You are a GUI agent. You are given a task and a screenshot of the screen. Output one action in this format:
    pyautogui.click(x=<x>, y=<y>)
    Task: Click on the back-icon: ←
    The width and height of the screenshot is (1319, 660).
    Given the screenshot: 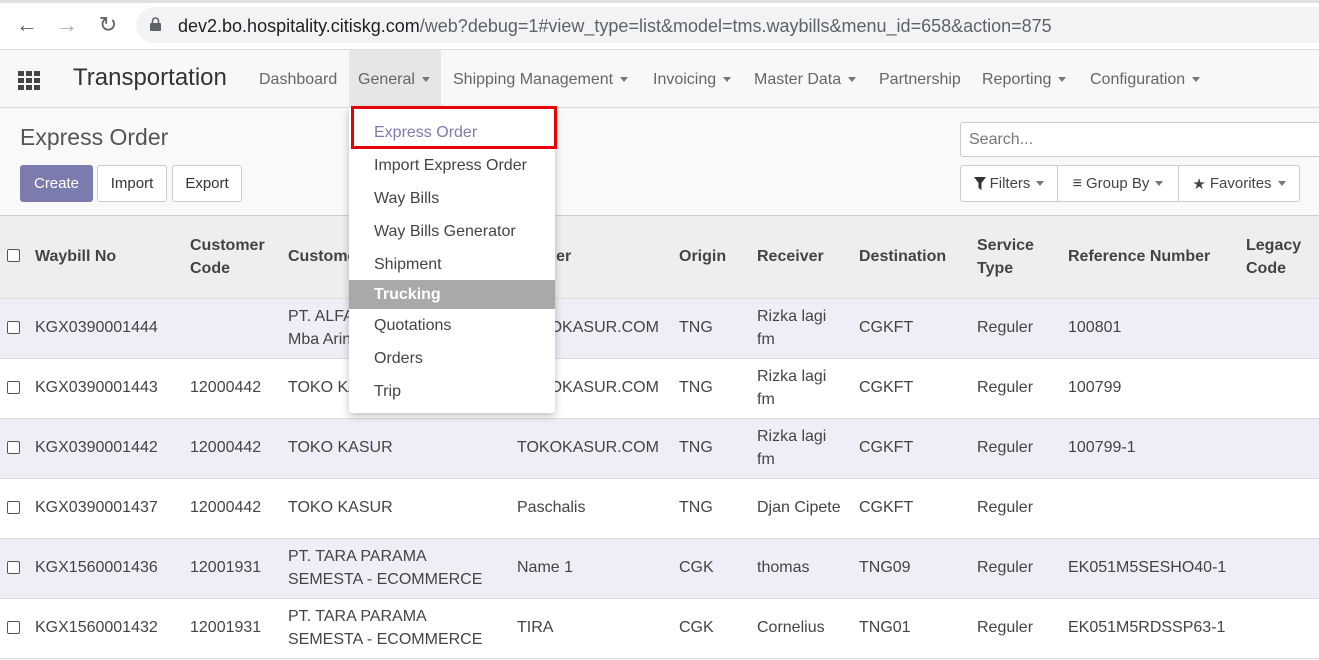 What is the action you would take?
    pyautogui.click(x=27, y=25)
    